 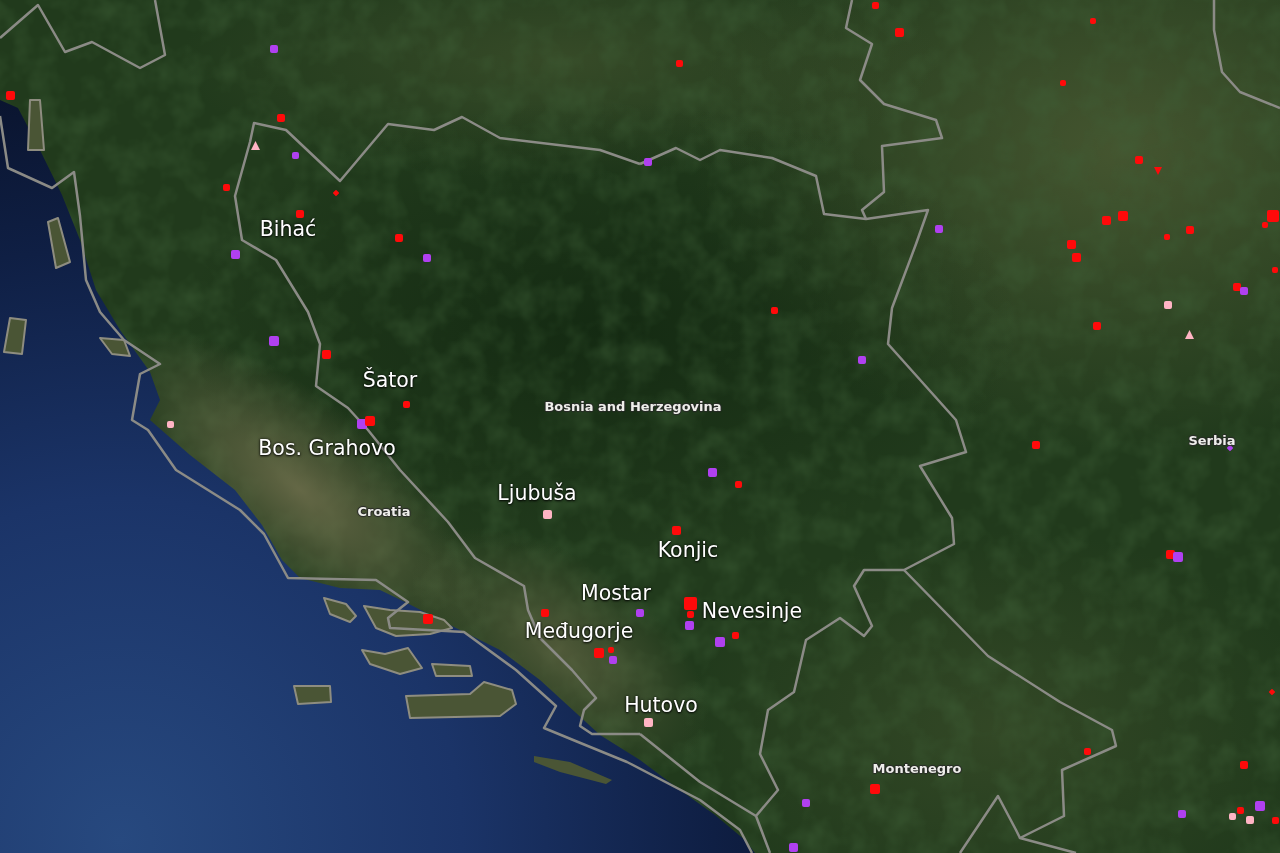 What do you see at coordinates (384, 512) in the screenshot?
I see `country-label: Croatia` at bounding box center [384, 512].